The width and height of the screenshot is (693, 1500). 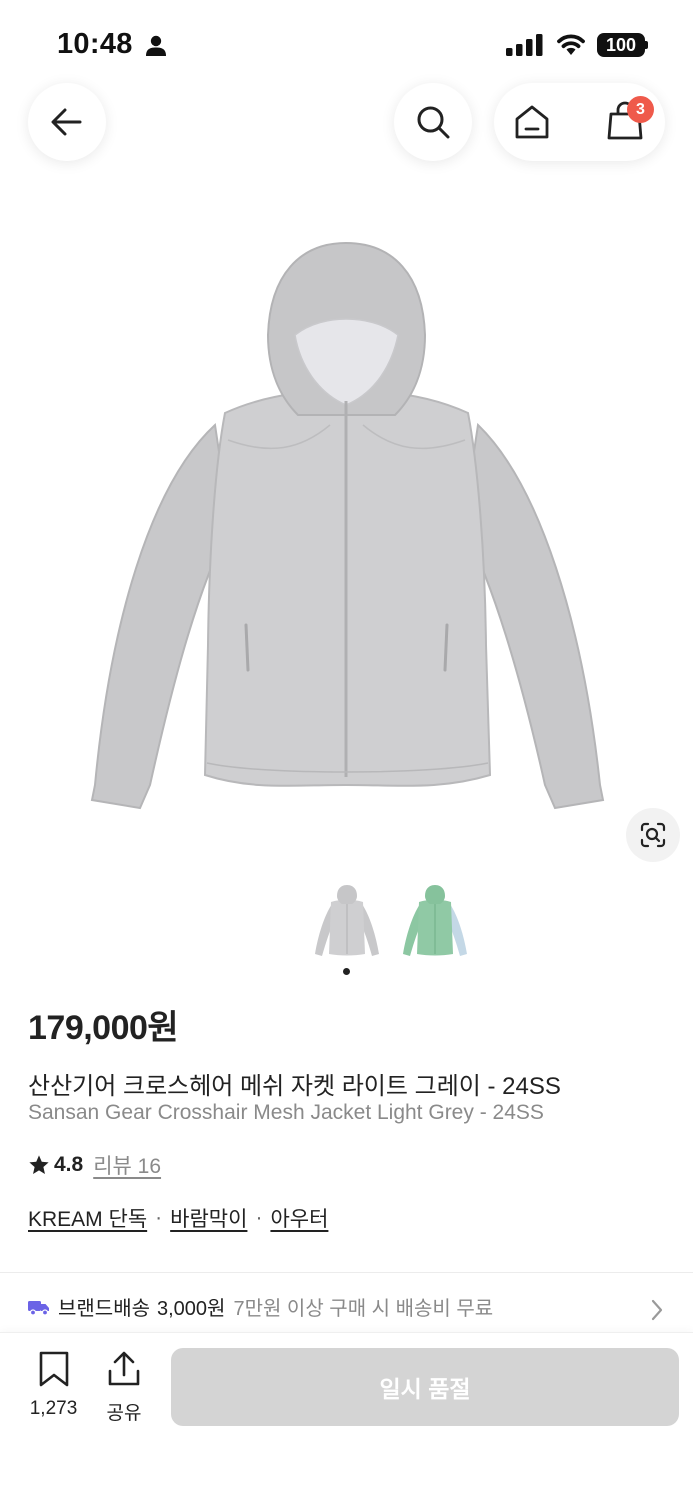 I want to click on search-button, so click(x=433, y=122).